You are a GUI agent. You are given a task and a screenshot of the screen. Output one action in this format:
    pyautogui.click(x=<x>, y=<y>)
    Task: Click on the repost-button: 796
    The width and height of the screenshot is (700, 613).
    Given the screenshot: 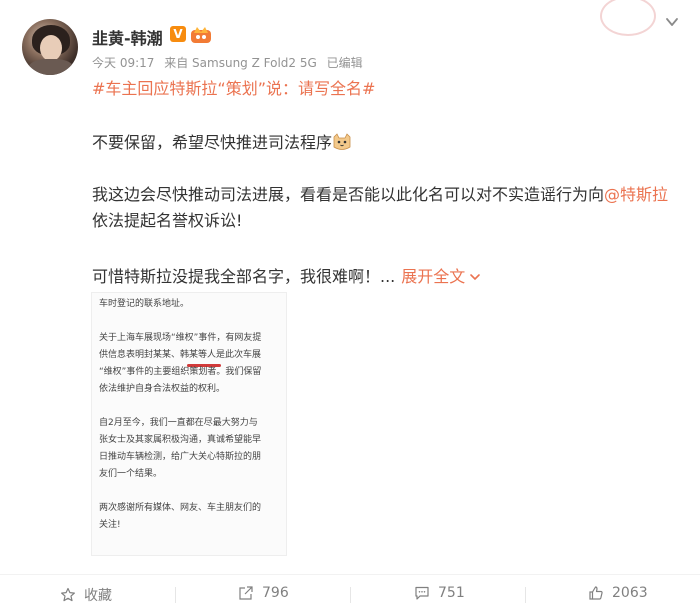 What is the action you would take?
    pyautogui.click(x=263, y=593)
    